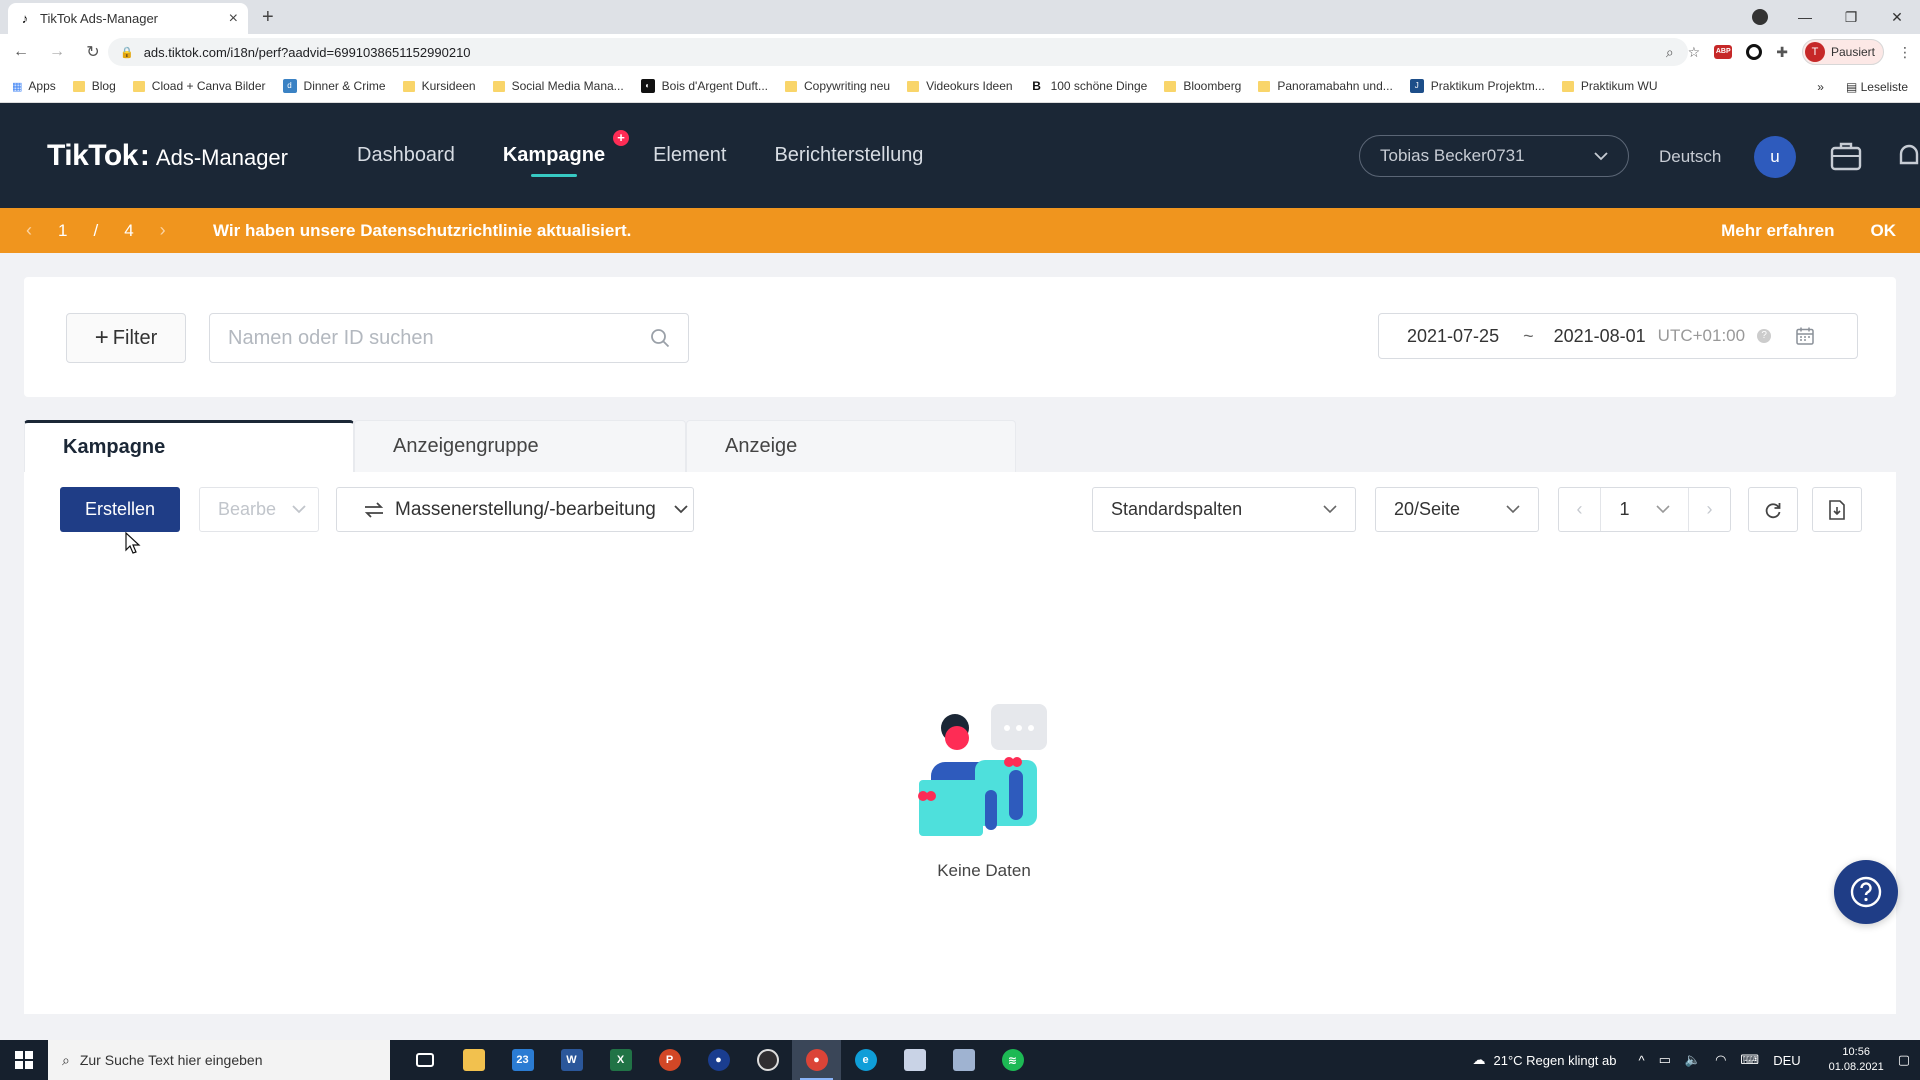  What do you see at coordinates (1782, 52) in the screenshot?
I see `extensions-puzzle-icon: ✚` at bounding box center [1782, 52].